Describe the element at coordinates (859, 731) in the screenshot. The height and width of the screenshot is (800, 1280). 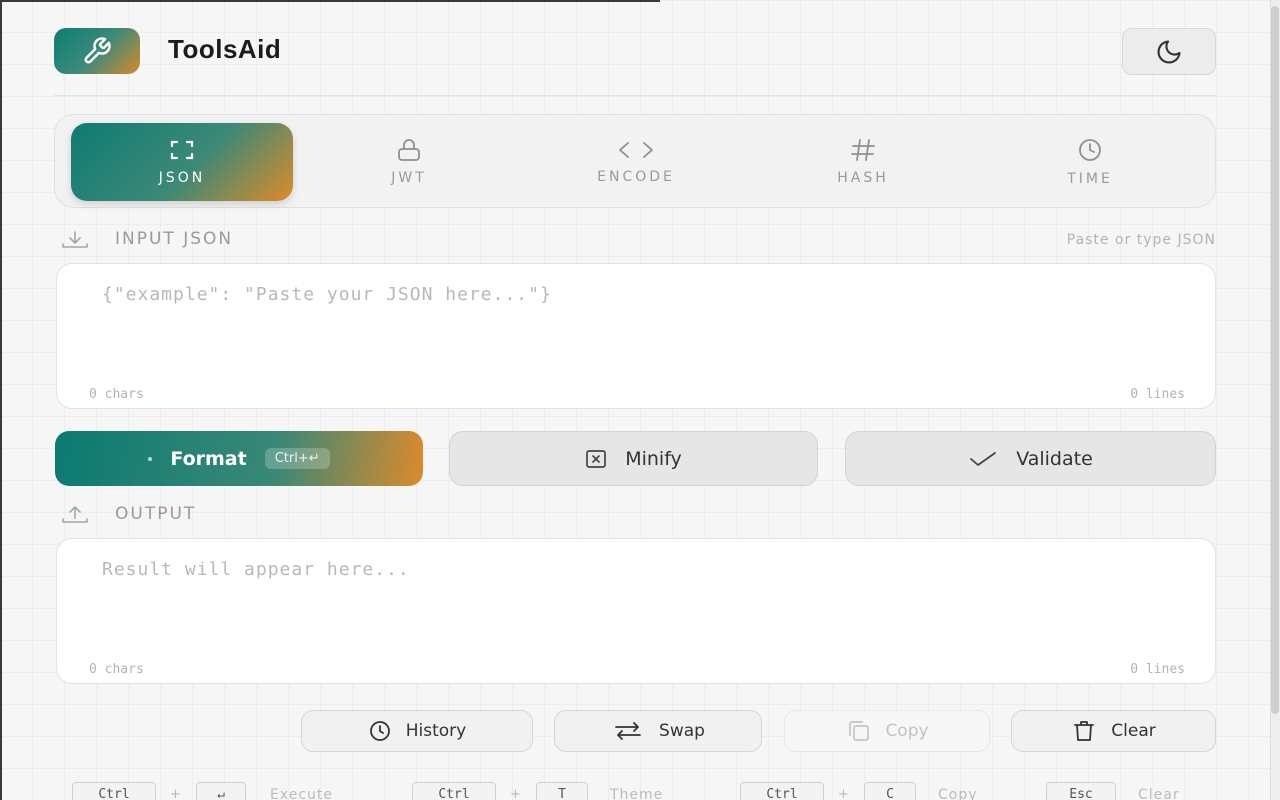
I see `copy-icon` at that location.